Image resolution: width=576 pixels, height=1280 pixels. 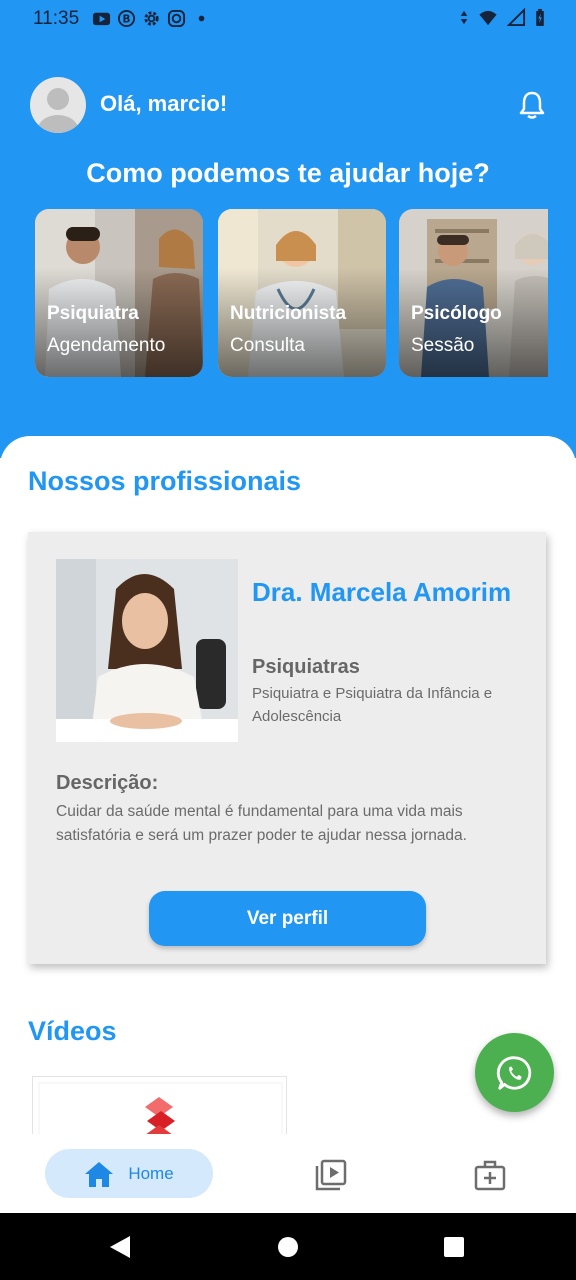 What do you see at coordinates (464, 17) in the screenshot?
I see `data-arrows-icon` at bounding box center [464, 17].